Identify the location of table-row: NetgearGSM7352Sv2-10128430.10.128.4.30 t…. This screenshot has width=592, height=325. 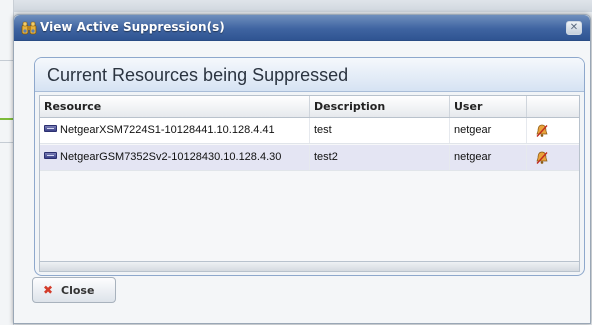
(309, 158).